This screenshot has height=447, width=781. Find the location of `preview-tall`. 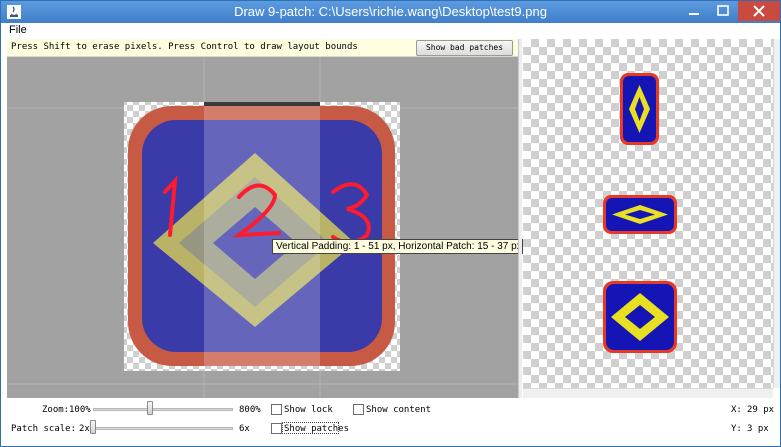

preview-tall is located at coordinates (639, 109).